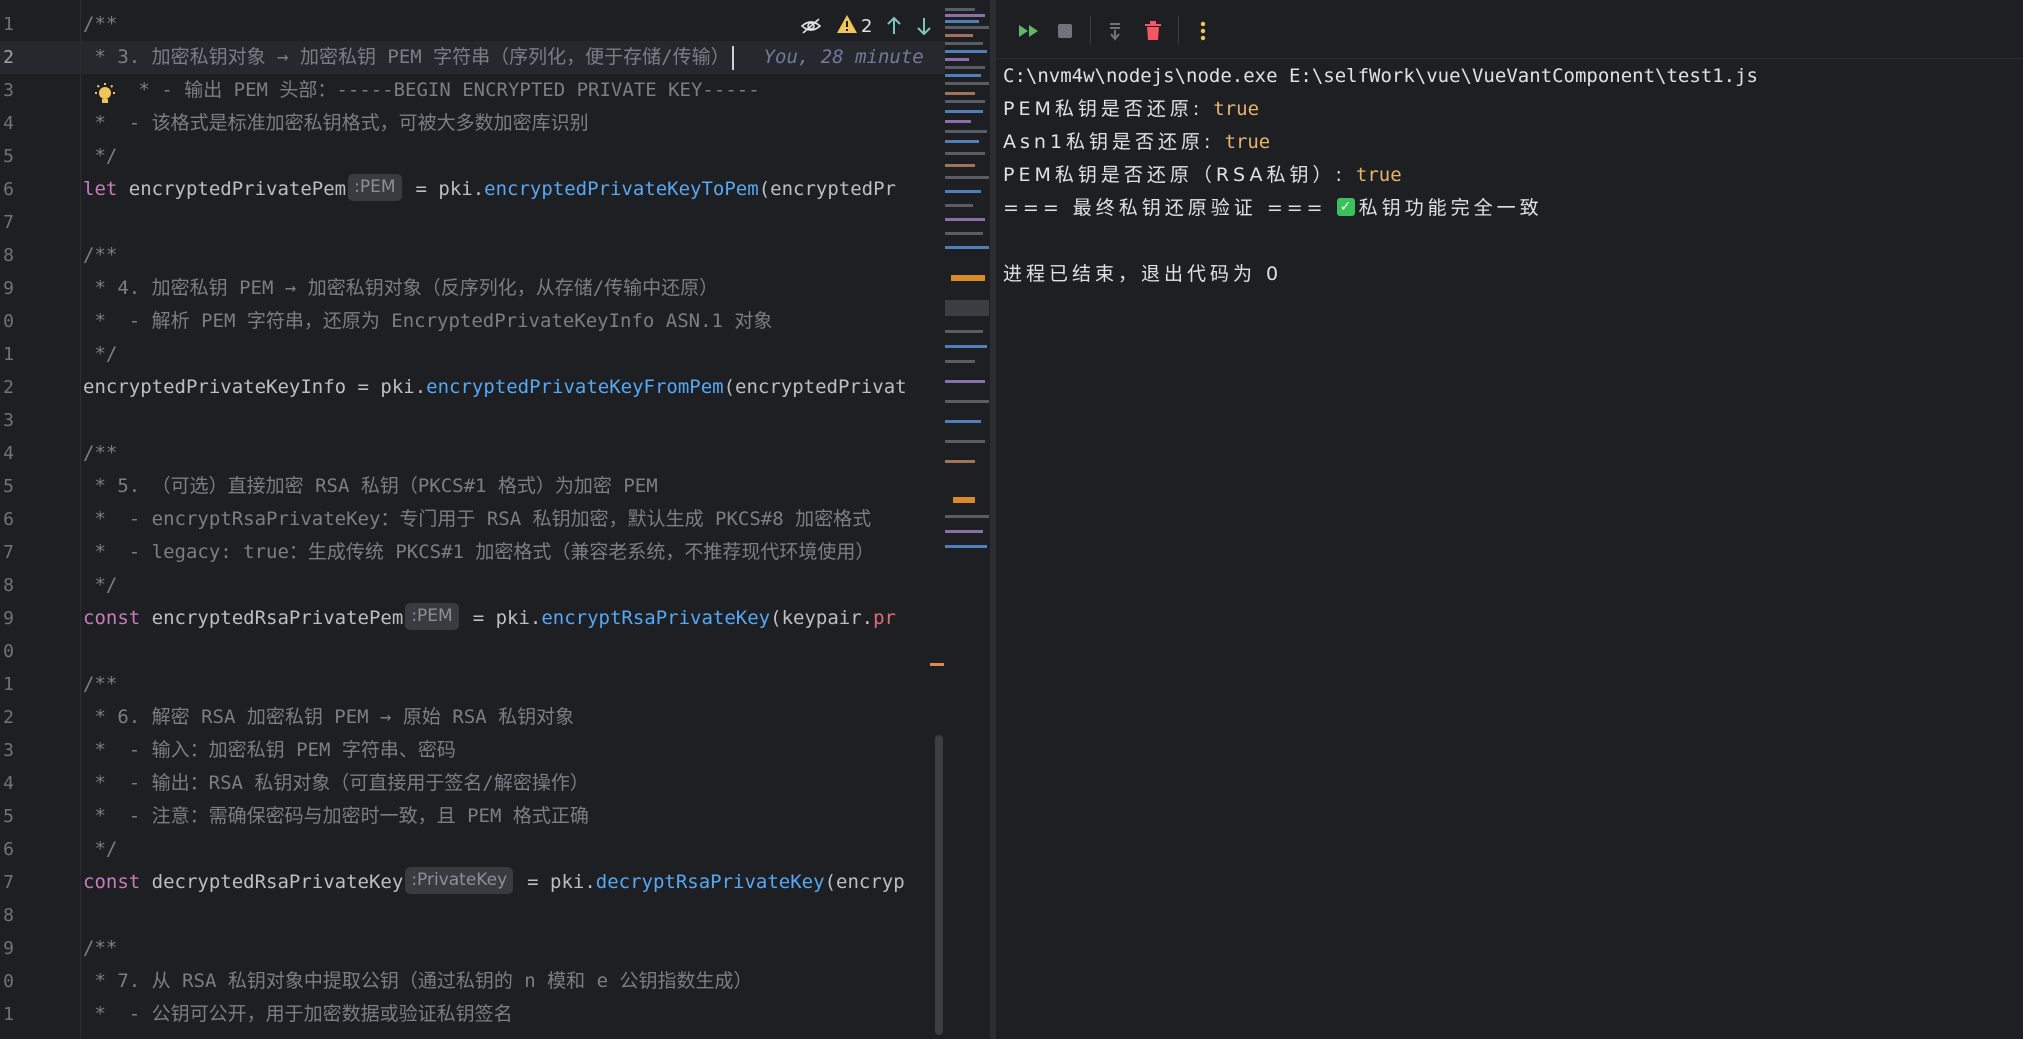  What do you see at coordinates (924, 26) in the screenshot?
I see `arrow-down-icon` at bounding box center [924, 26].